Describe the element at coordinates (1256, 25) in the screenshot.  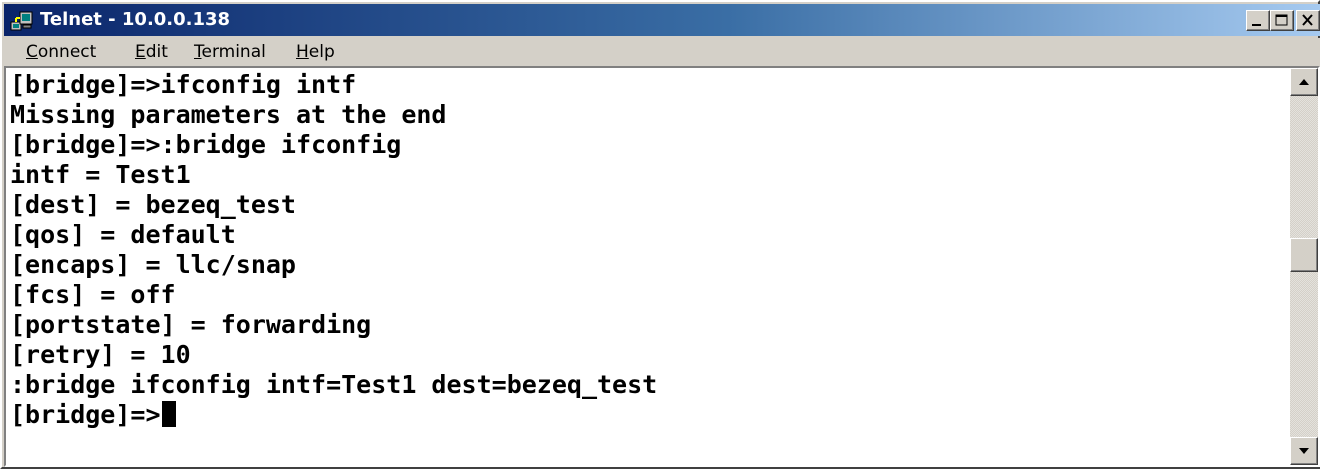
I see `minimize-icon` at that location.